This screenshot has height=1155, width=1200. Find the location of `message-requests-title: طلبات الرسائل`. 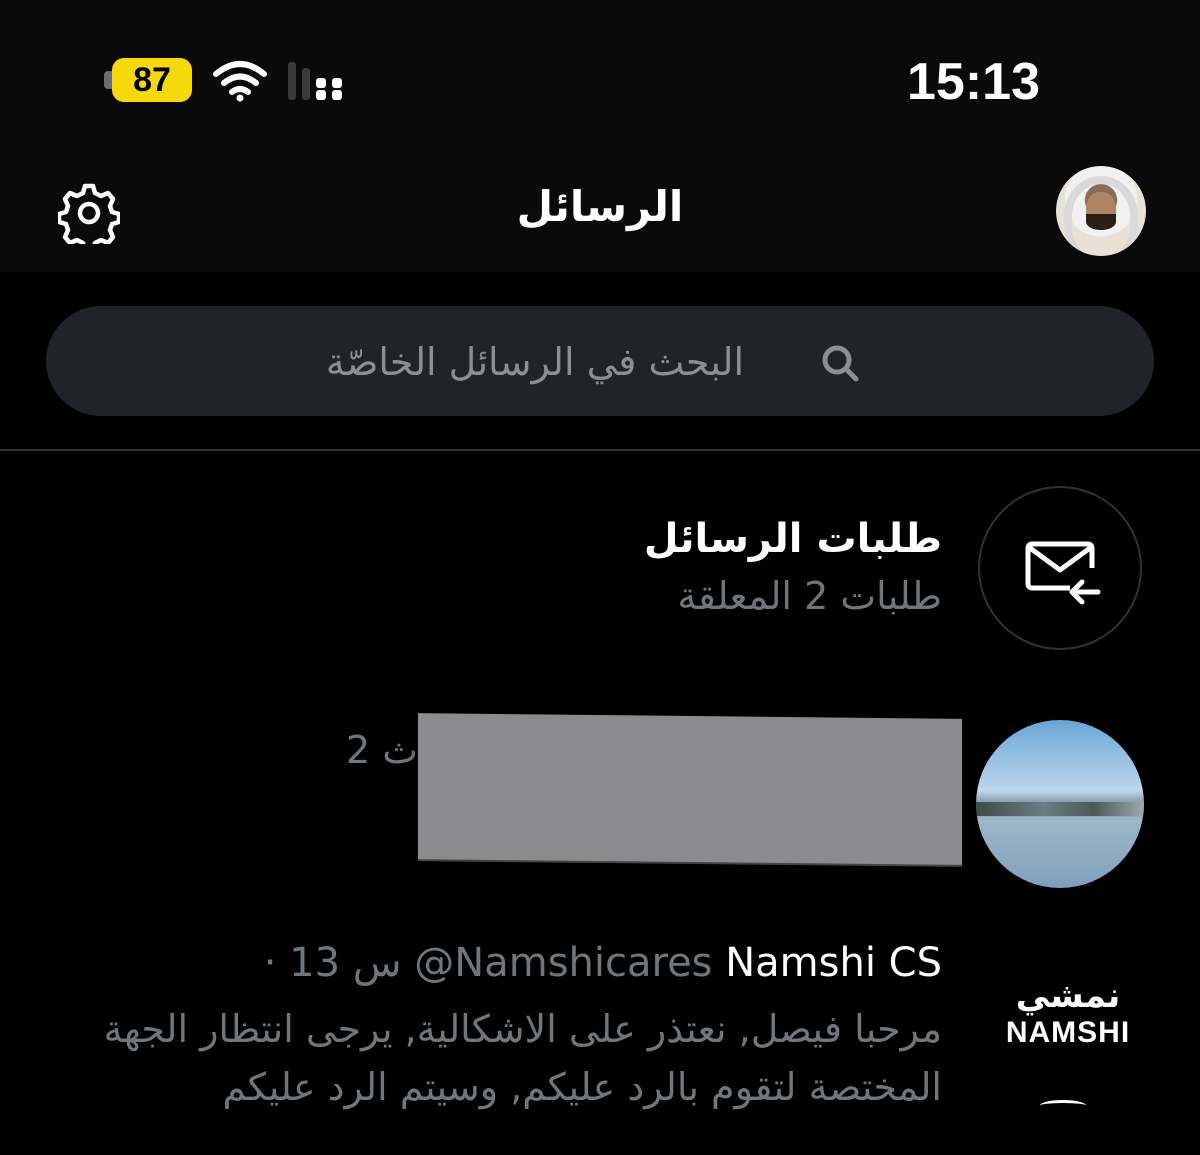

message-requests-title: طلبات الرسائل is located at coordinates (793, 539).